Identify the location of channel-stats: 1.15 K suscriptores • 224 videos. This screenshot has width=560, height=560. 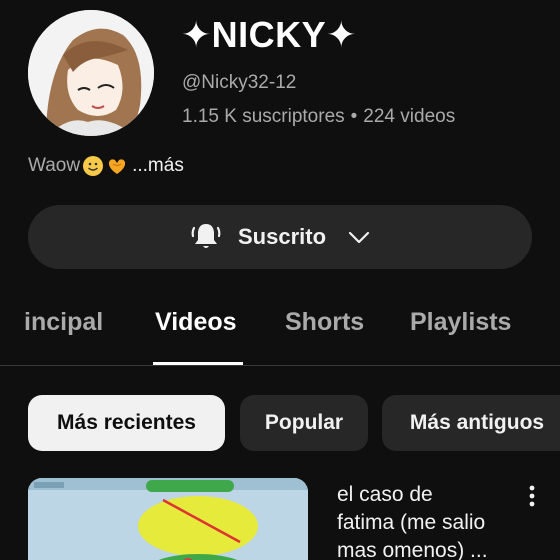
(318, 117).